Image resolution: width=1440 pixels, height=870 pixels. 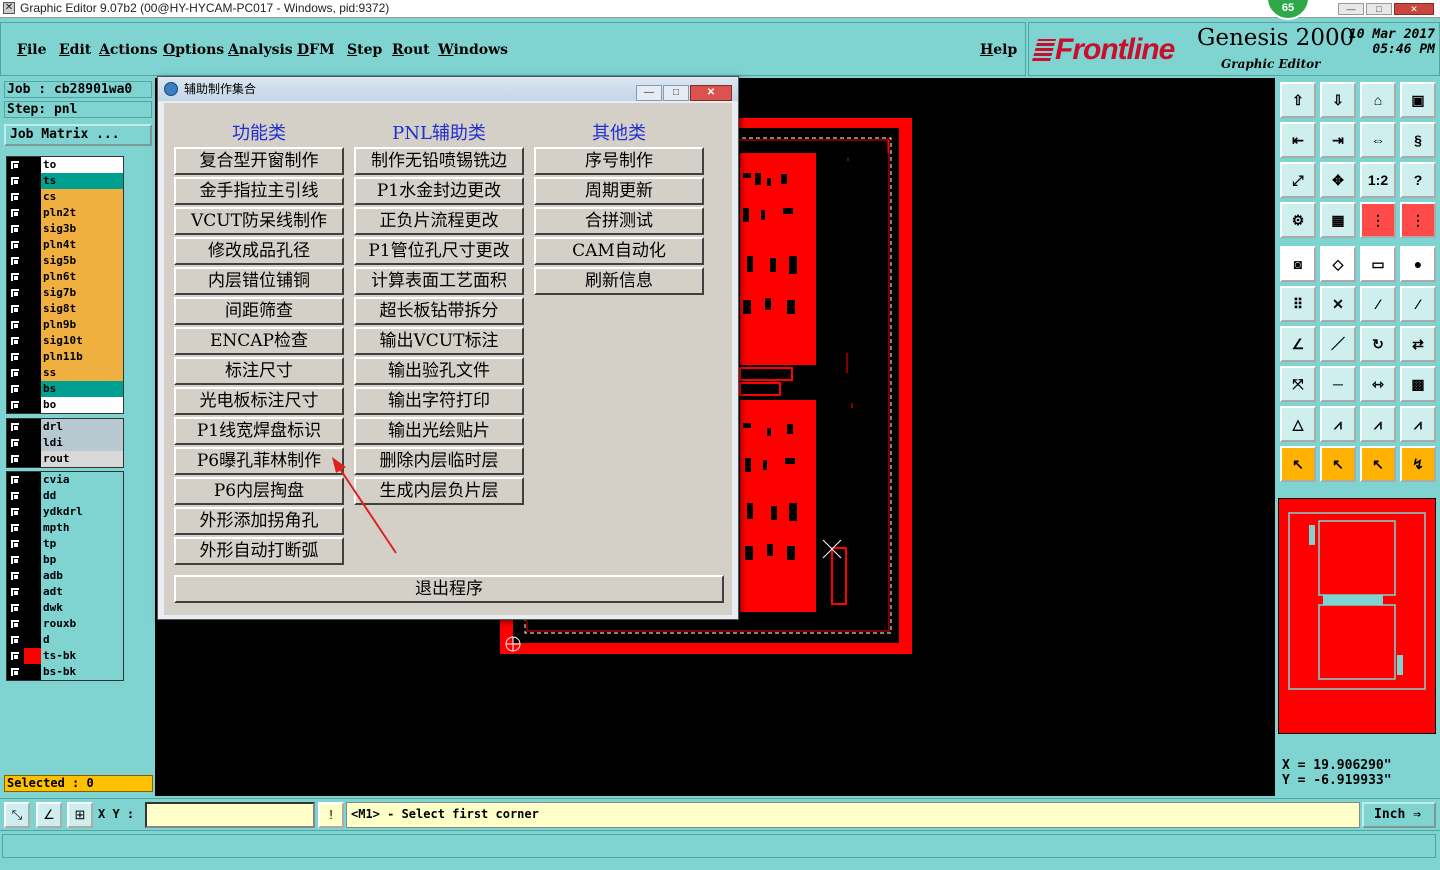 I want to click on alert-icon: !, so click(x=331, y=815).